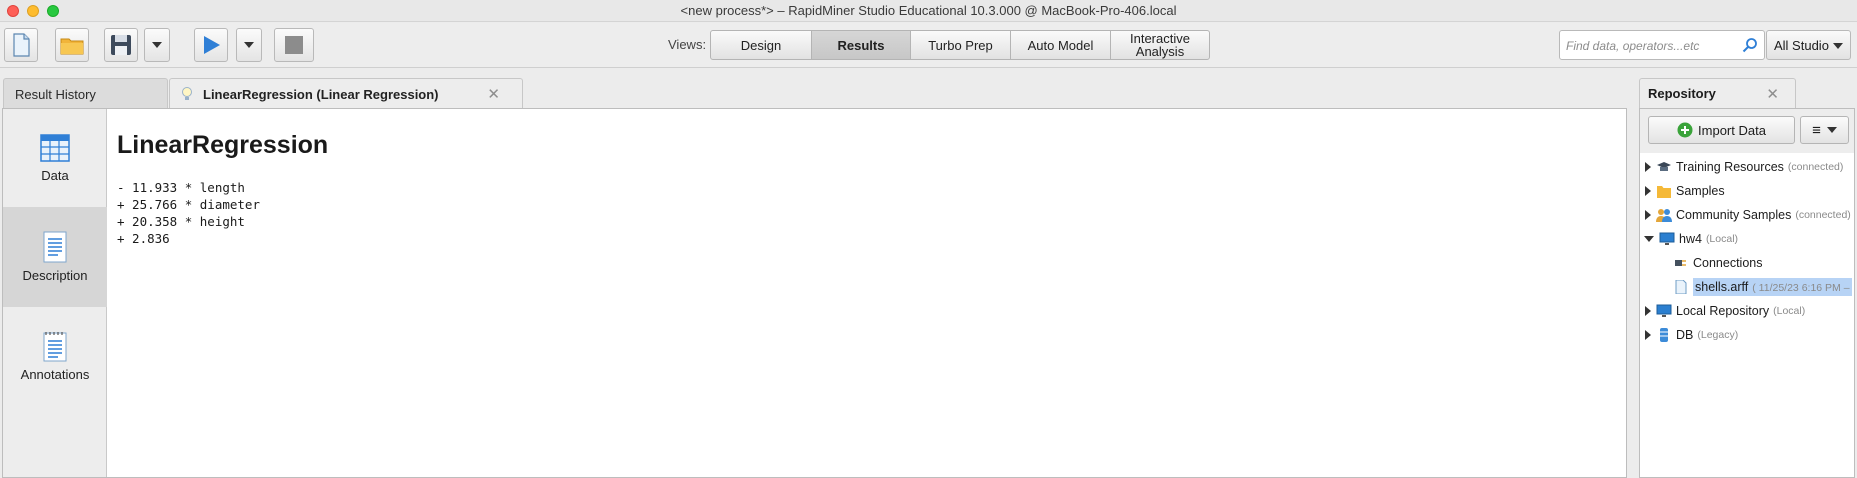  Describe the element at coordinates (181, 221) in the screenshot. I see `formula-line: + 20.358 * height` at that location.